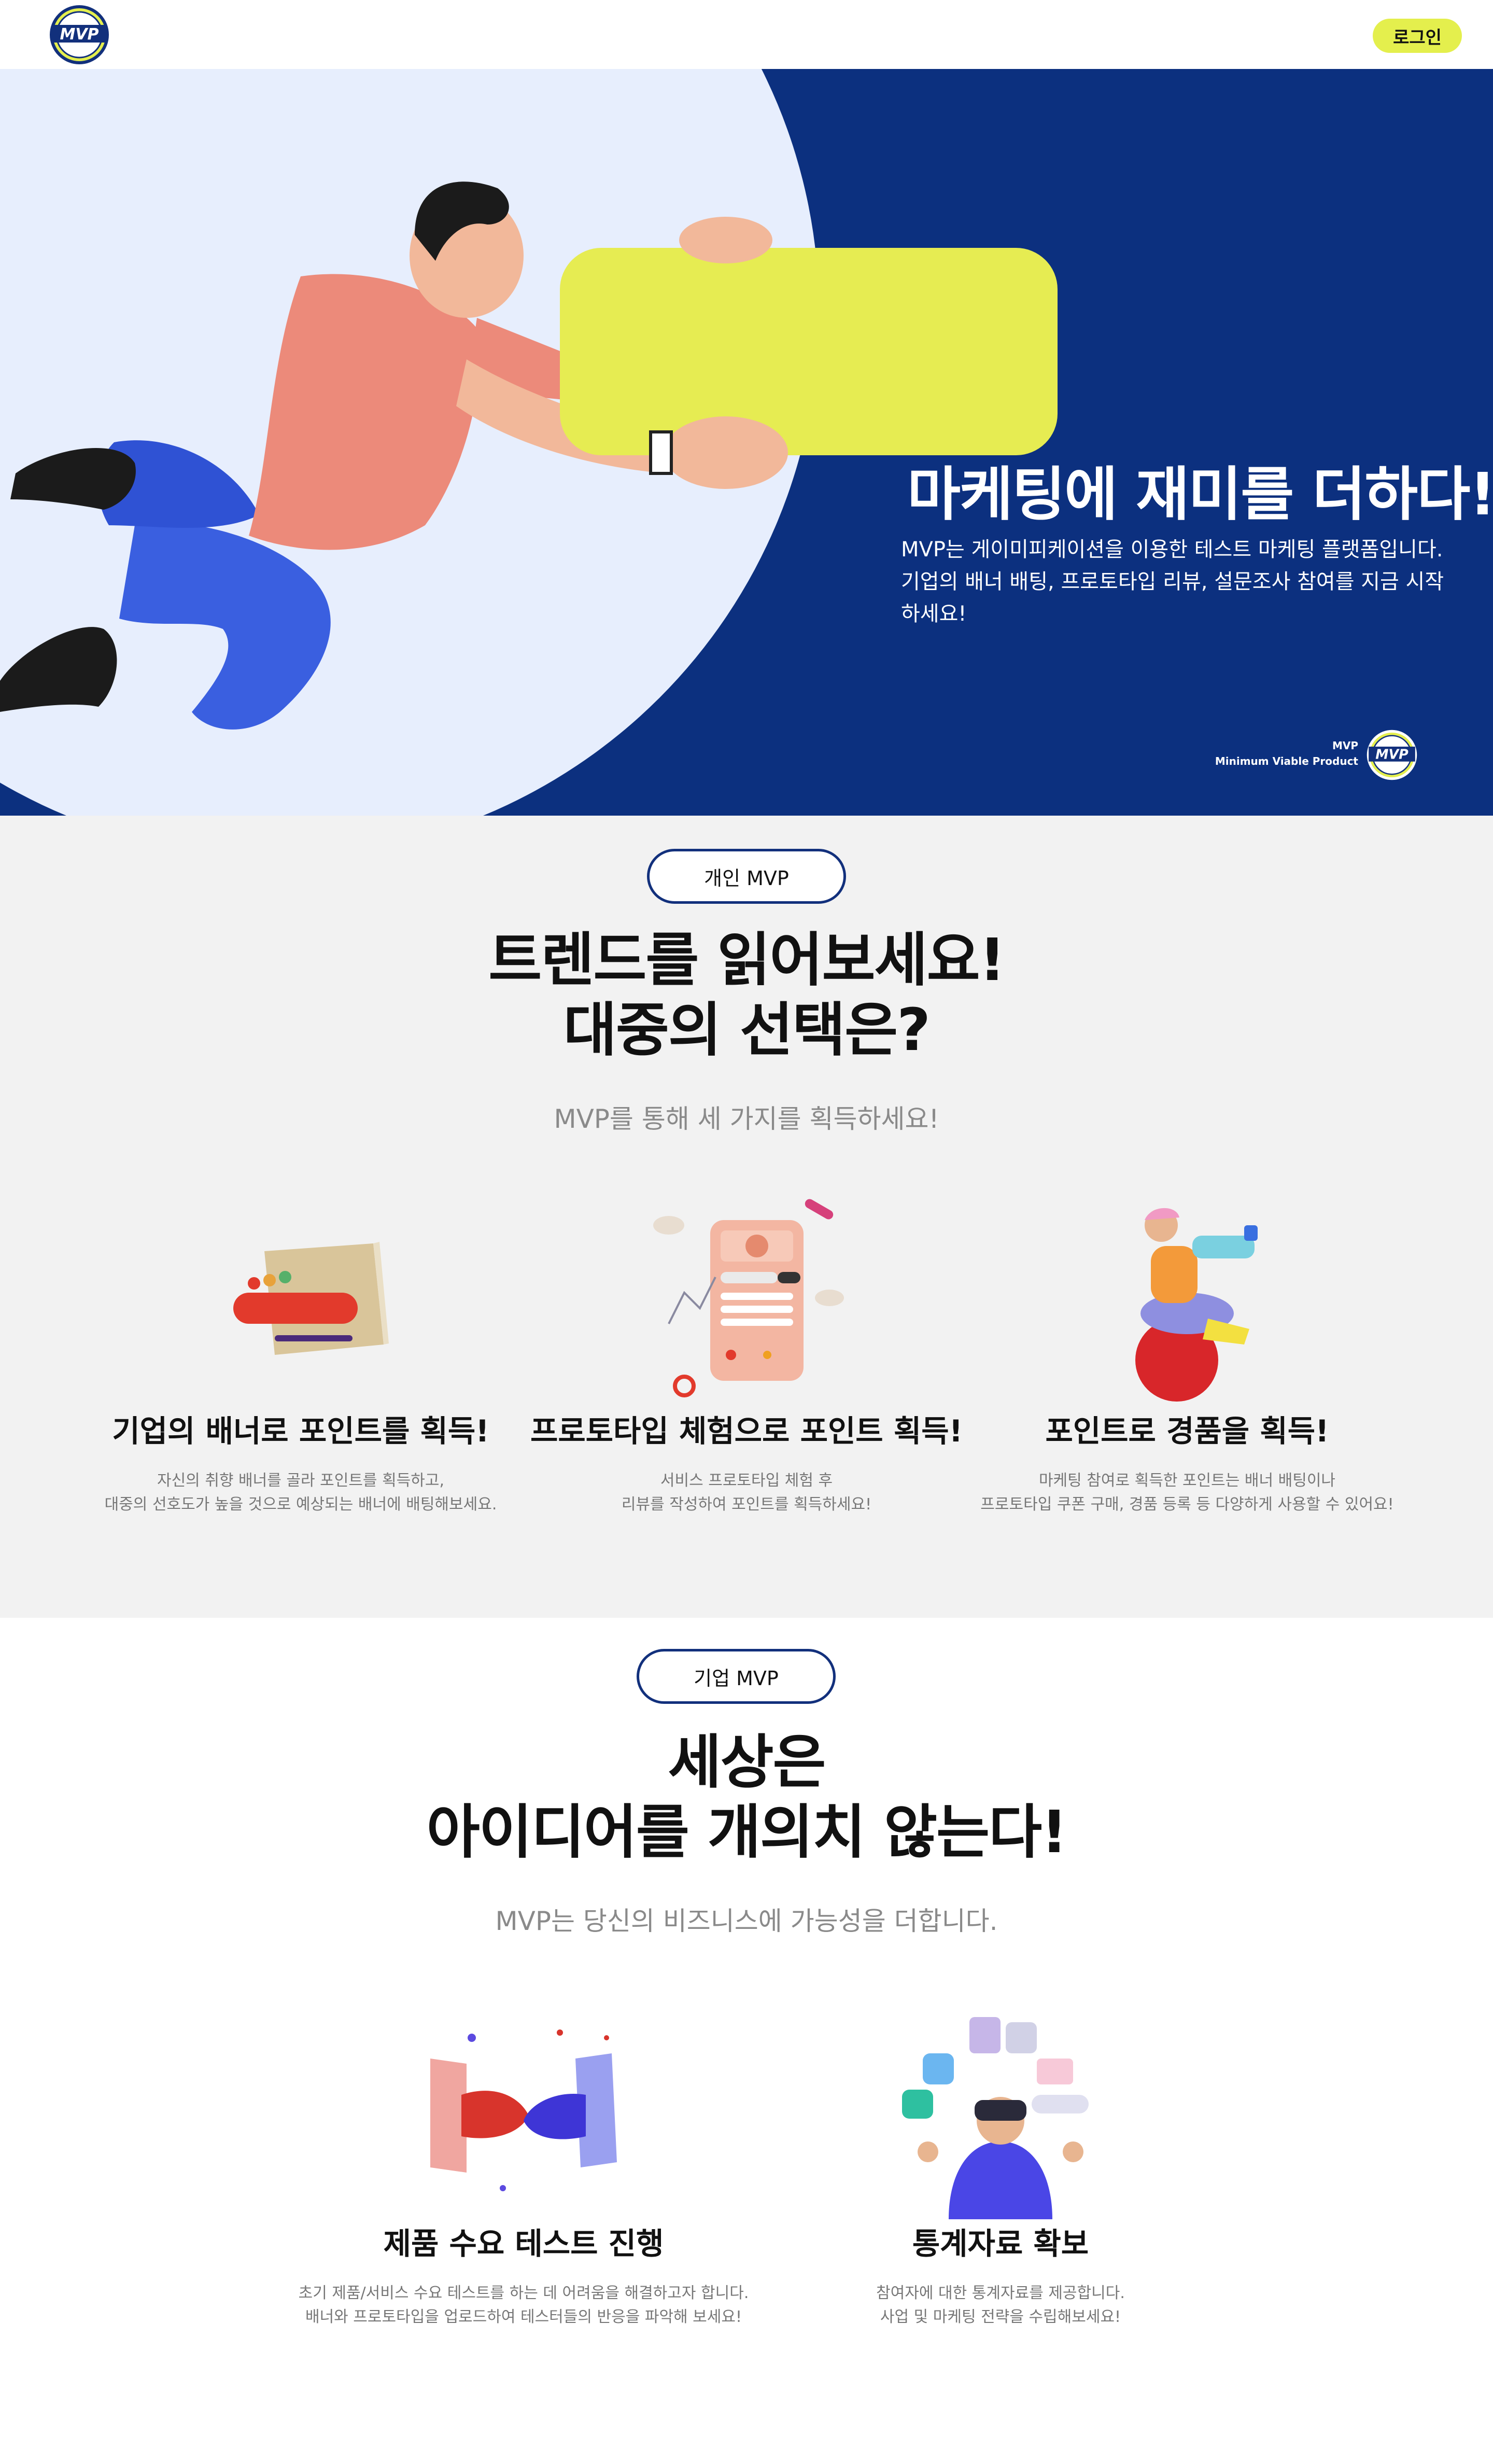 This screenshot has height=2464, width=1493. I want to click on login-button: 로그인, so click(1418, 36).